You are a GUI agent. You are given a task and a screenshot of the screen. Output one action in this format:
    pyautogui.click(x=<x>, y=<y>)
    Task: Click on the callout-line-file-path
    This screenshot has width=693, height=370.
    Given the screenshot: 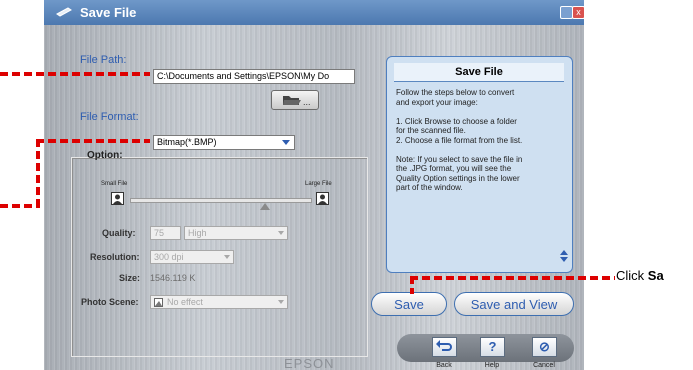 What is the action you would take?
    pyautogui.click(x=75, y=74)
    